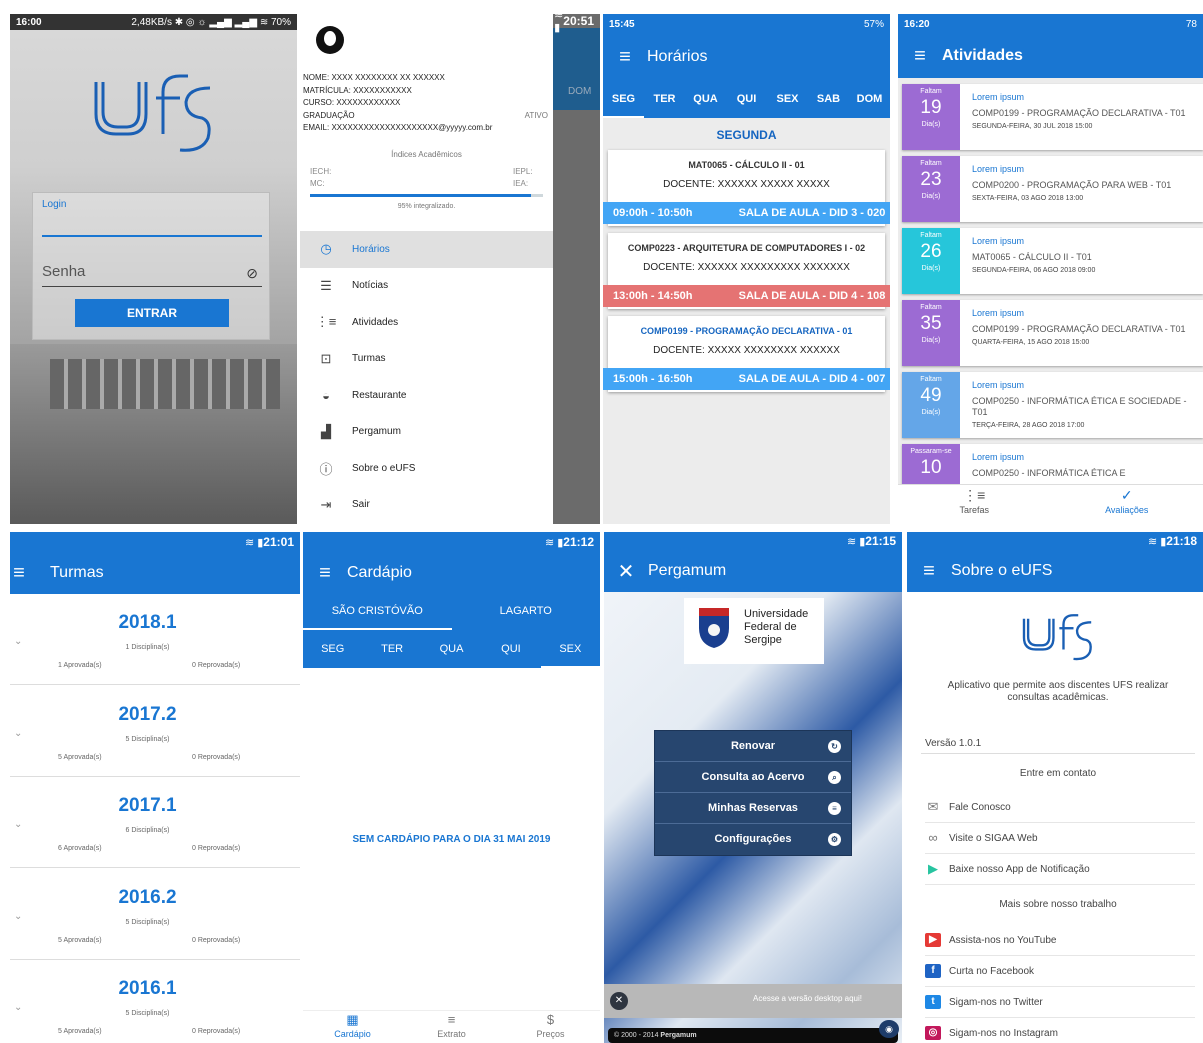  I want to click on settings-button: Configurações ⚙, so click(753, 839).